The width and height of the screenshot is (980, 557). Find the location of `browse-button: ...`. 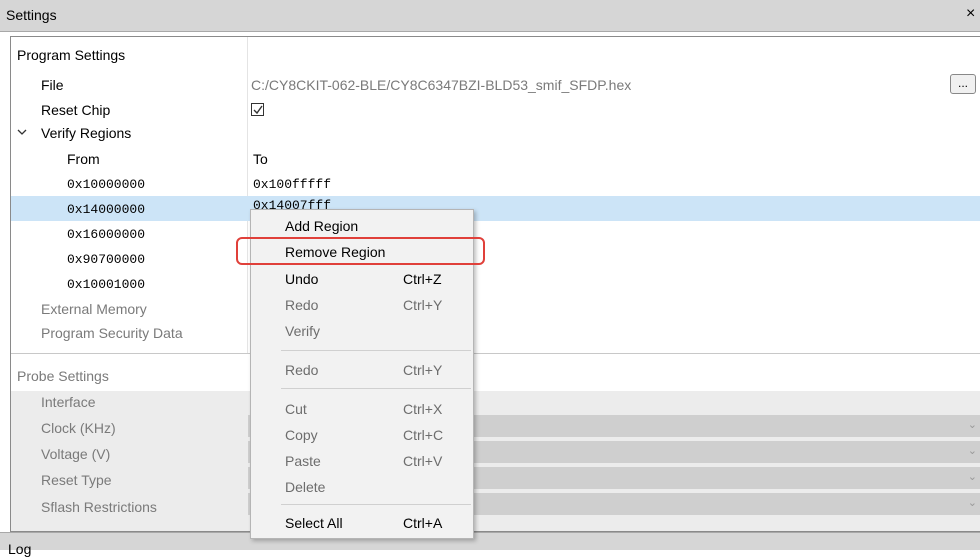

browse-button: ... is located at coordinates (963, 84).